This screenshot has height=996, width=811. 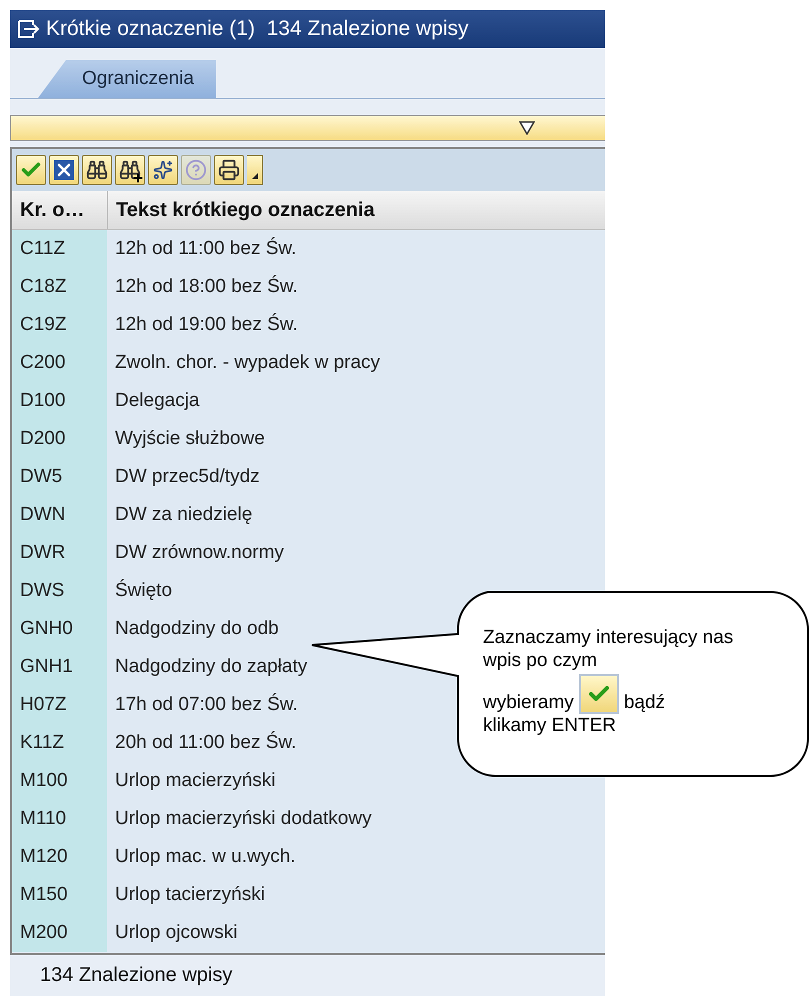 What do you see at coordinates (195, 781) in the screenshot?
I see `table-cell-text: Urlop macierzyński` at bounding box center [195, 781].